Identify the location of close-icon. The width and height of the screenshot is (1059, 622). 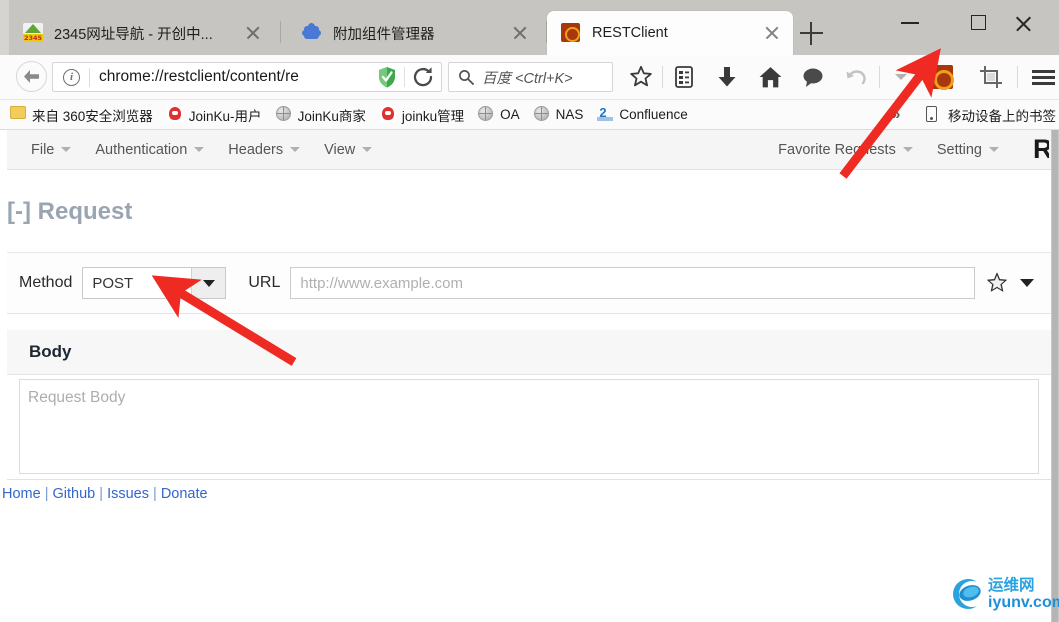
(1023, 23).